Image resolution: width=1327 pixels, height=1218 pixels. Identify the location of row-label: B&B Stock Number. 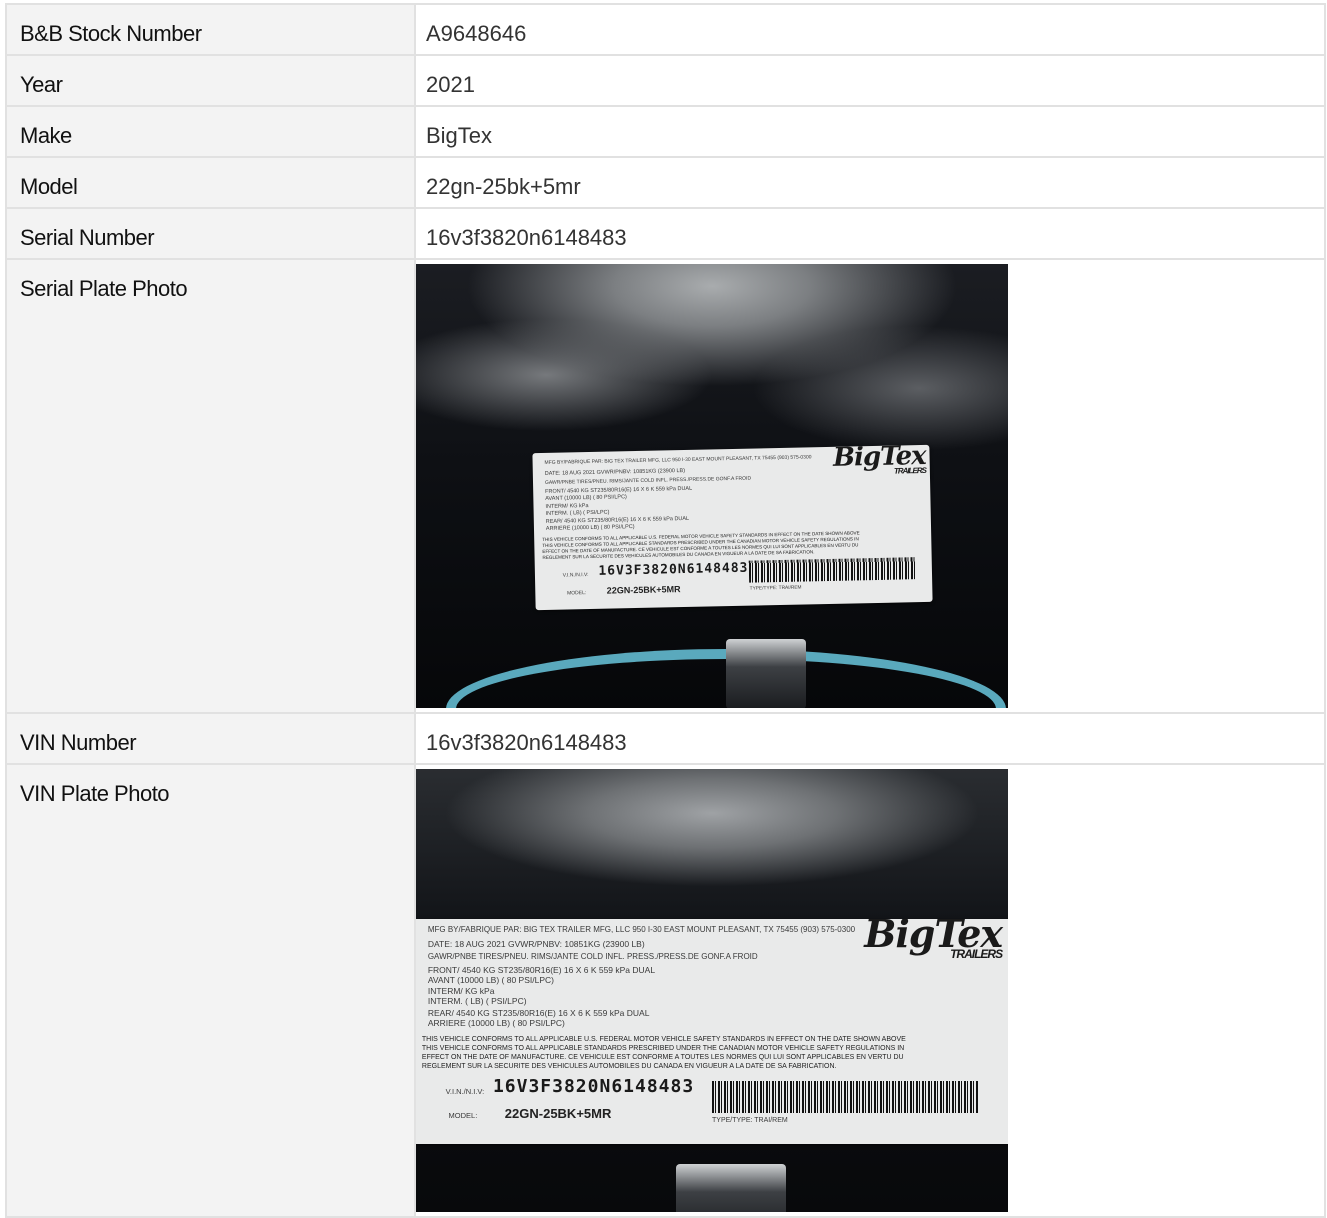
(210, 29).